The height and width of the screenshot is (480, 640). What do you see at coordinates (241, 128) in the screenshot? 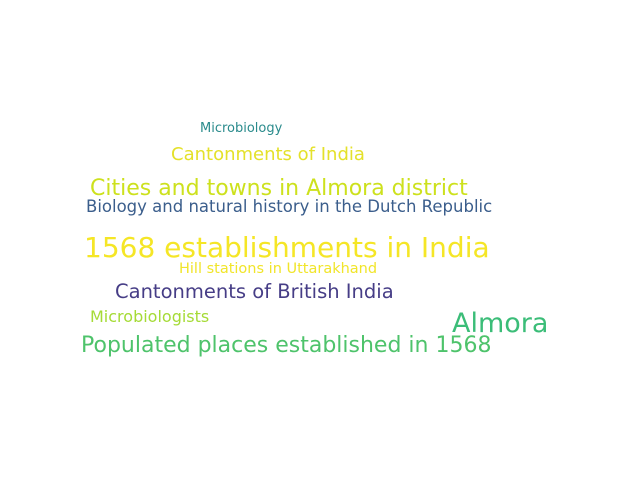
I see `word-microbiology: Microbiology` at bounding box center [241, 128].